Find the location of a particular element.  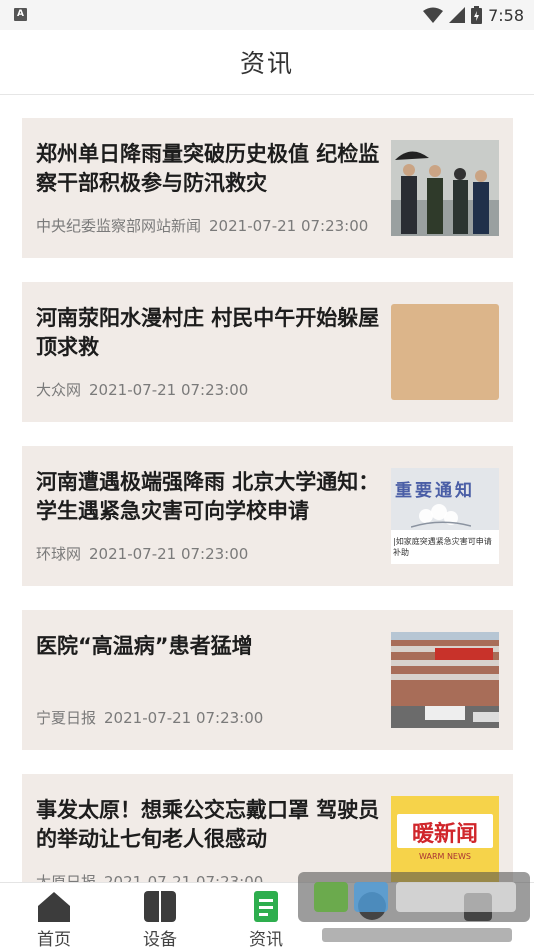

news-source: 大众网 is located at coordinates (59, 390).